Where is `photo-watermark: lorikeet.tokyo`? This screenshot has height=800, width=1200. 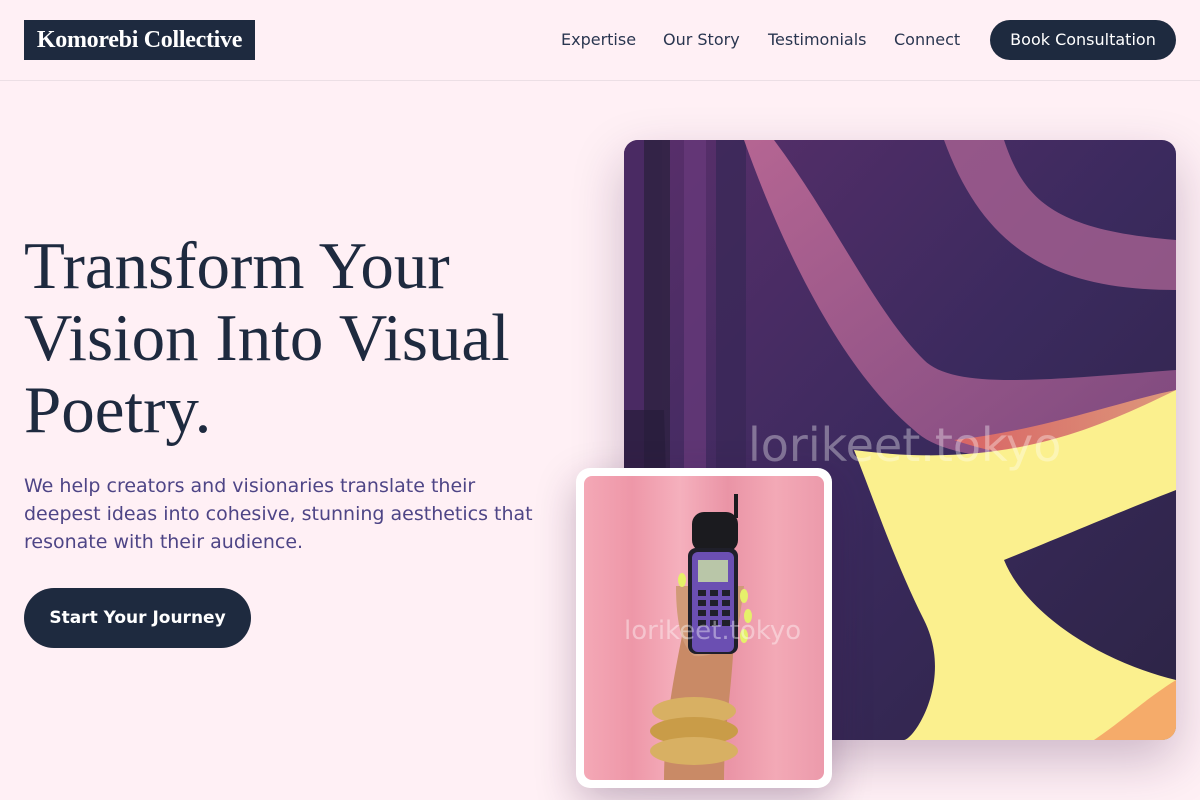 photo-watermark: lorikeet.tokyo is located at coordinates (713, 631).